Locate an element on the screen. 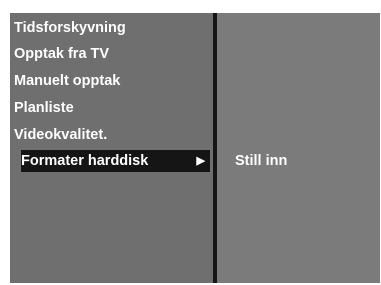 The height and width of the screenshot is (285, 381). menu-item-videokvalitet: Videokvalitet. is located at coordinates (111, 135).